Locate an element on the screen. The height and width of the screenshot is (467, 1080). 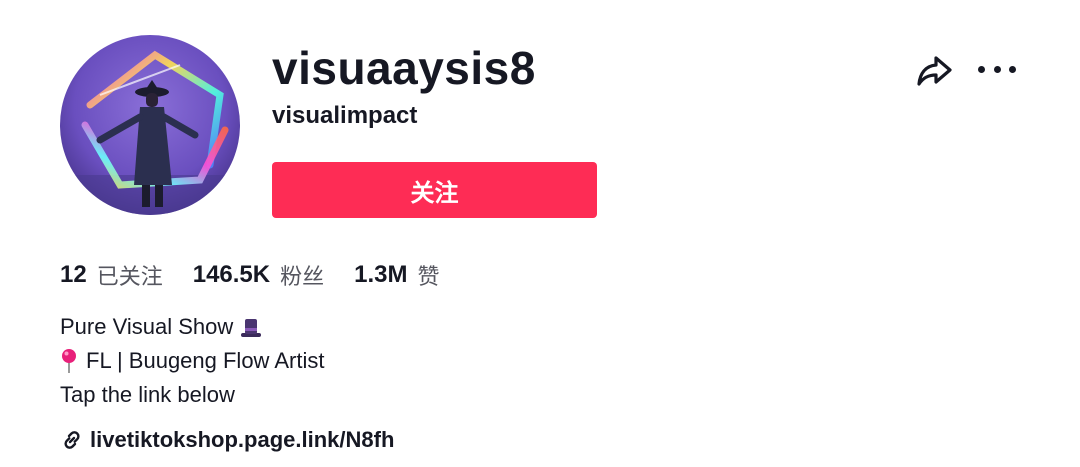
profile-stats: 12 已关注 146.5K 粉丝 1.3M 赞 is located at coordinates (265, 275).